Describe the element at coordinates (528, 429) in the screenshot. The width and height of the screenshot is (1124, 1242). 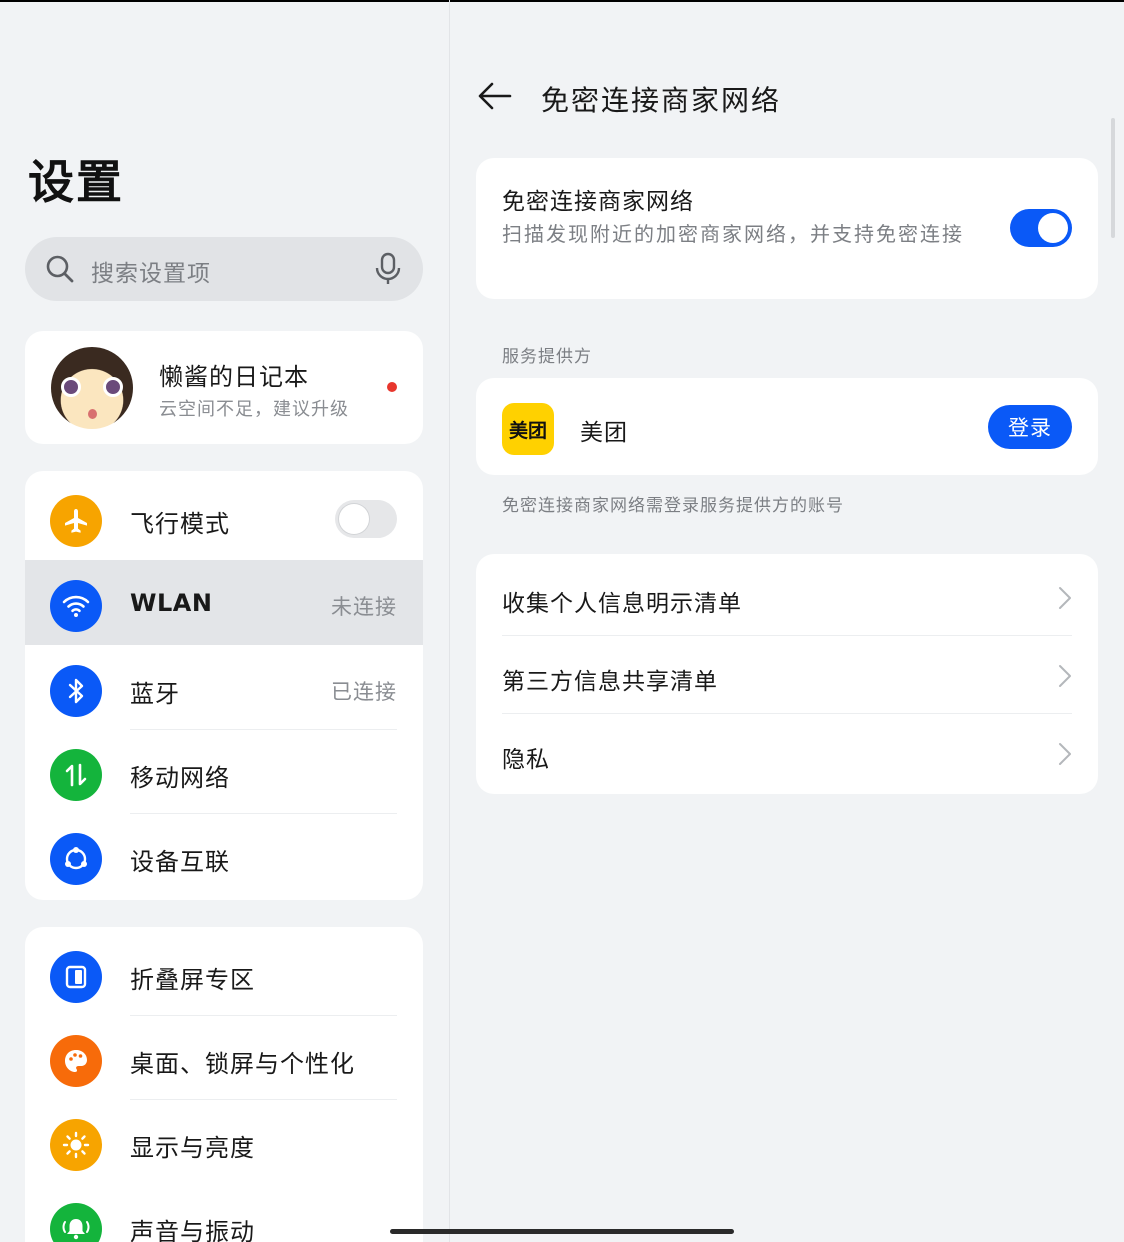
I see `meituan-logo: 美团` at that location.